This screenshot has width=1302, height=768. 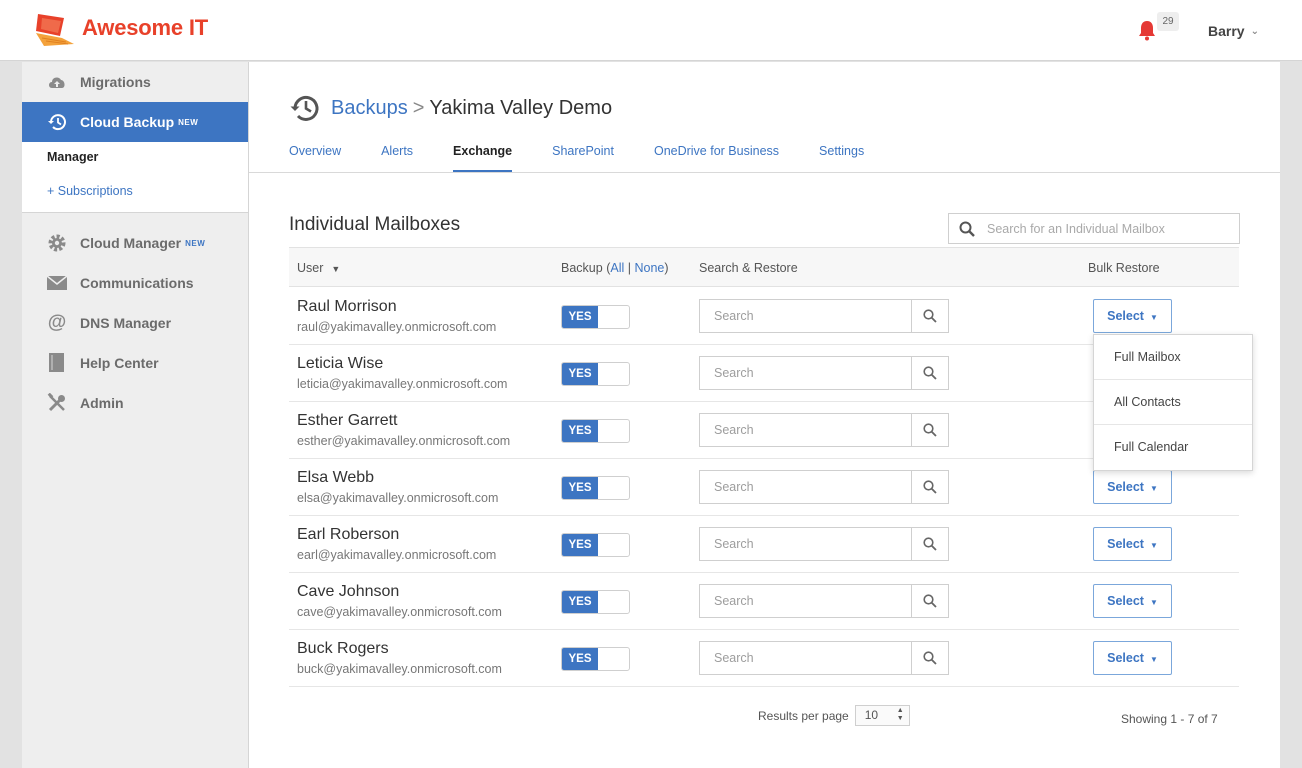 I want to click on user-name: Buck Rogers, so click(x=343, y=648).